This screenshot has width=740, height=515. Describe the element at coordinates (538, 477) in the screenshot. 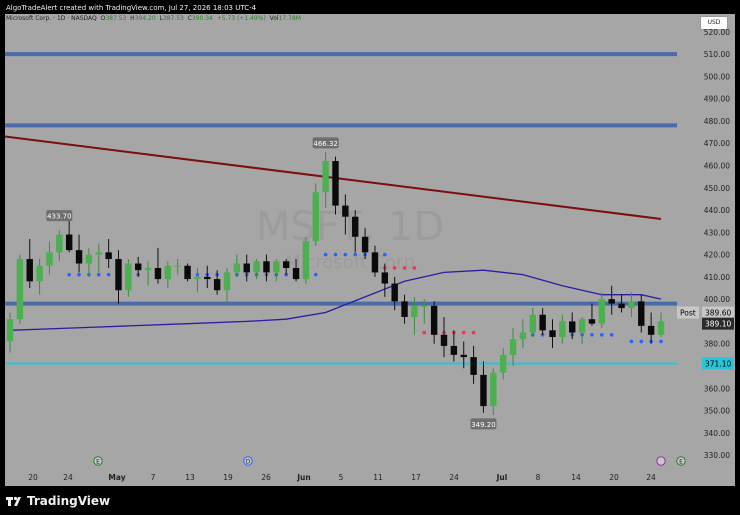

I see `x-tick-label: 8` at that location.